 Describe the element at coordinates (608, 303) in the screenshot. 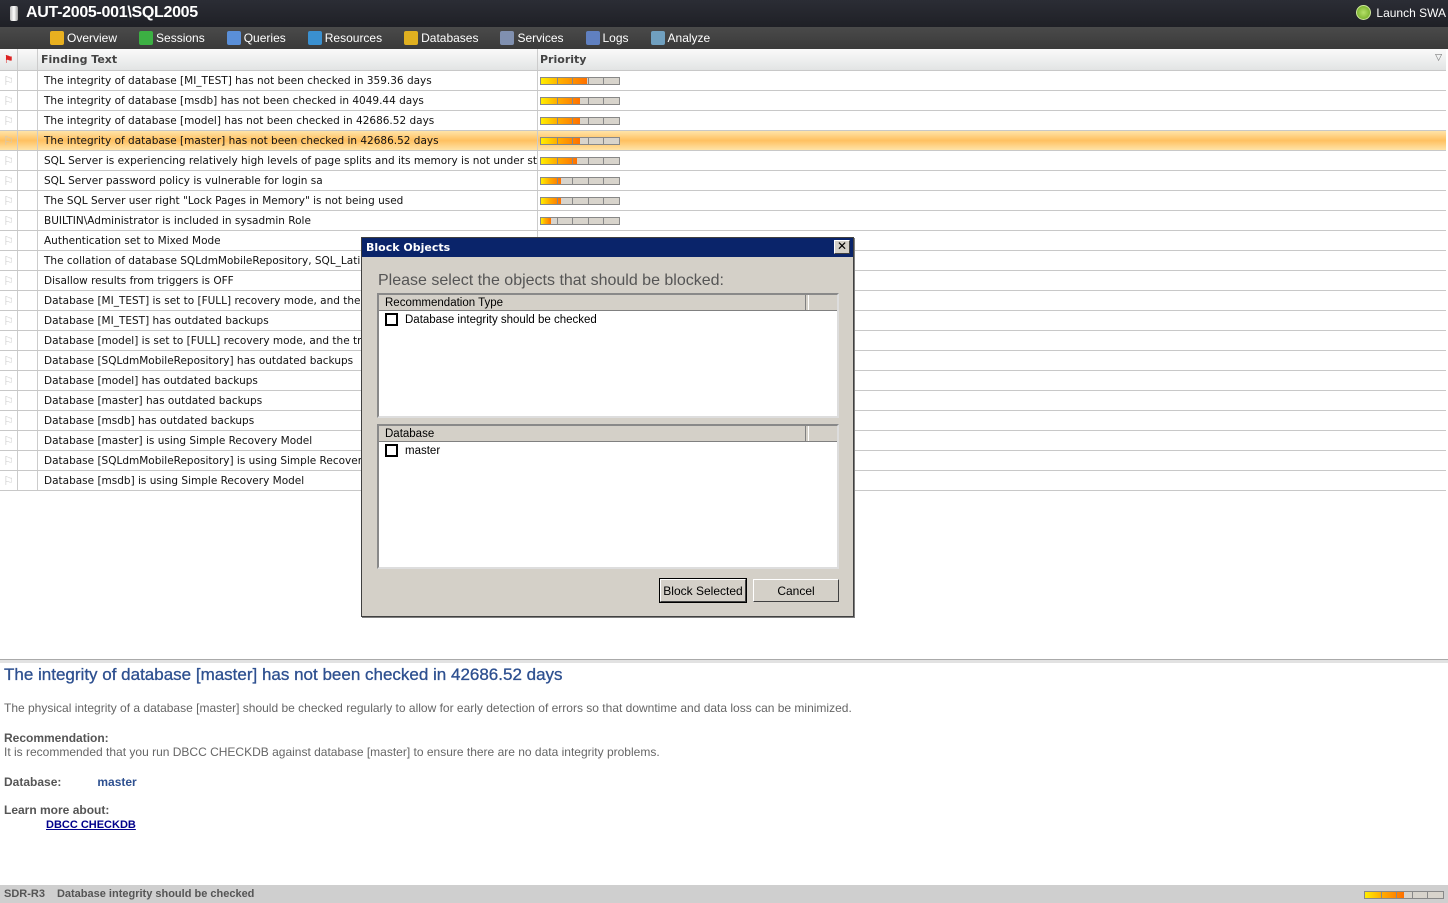

I see `recommendation-type-header: Recommendation Type` at that location.